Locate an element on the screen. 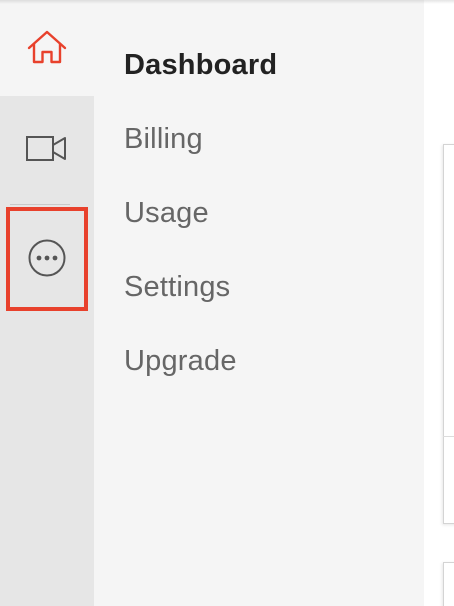 The width and height of the screenshot is (454, 606). card-divider is located at coordinates (448, 436).